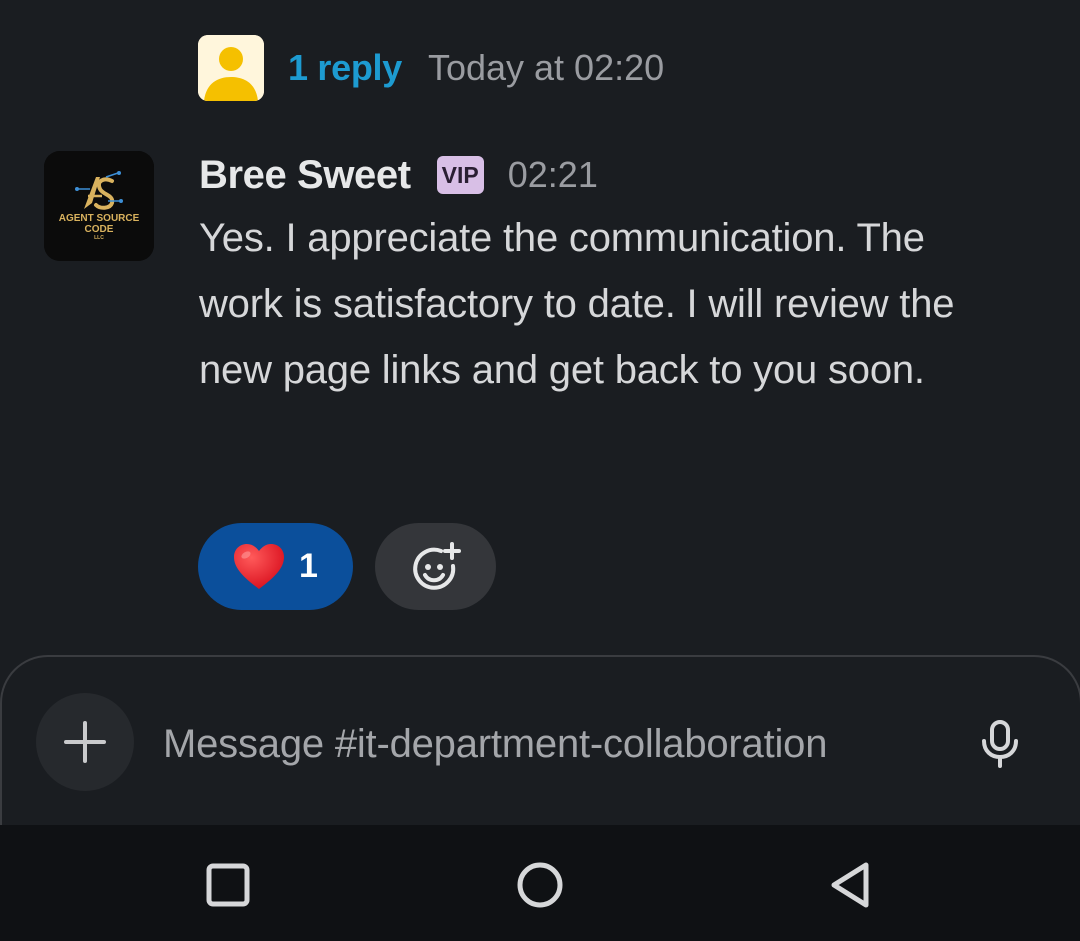 The height and width of the screenshot is (941, 1080). I want to click on thread-reply-summary: 1 reply Today at 02:20, so click(431, 68).